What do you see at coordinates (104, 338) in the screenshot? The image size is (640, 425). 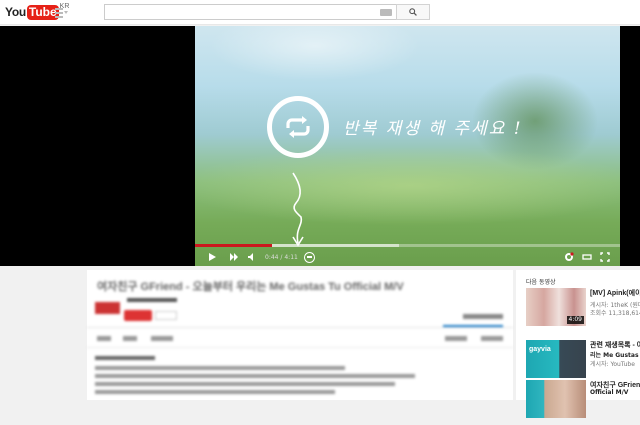 I see `add-to-button` at bounding box center [104, 338].